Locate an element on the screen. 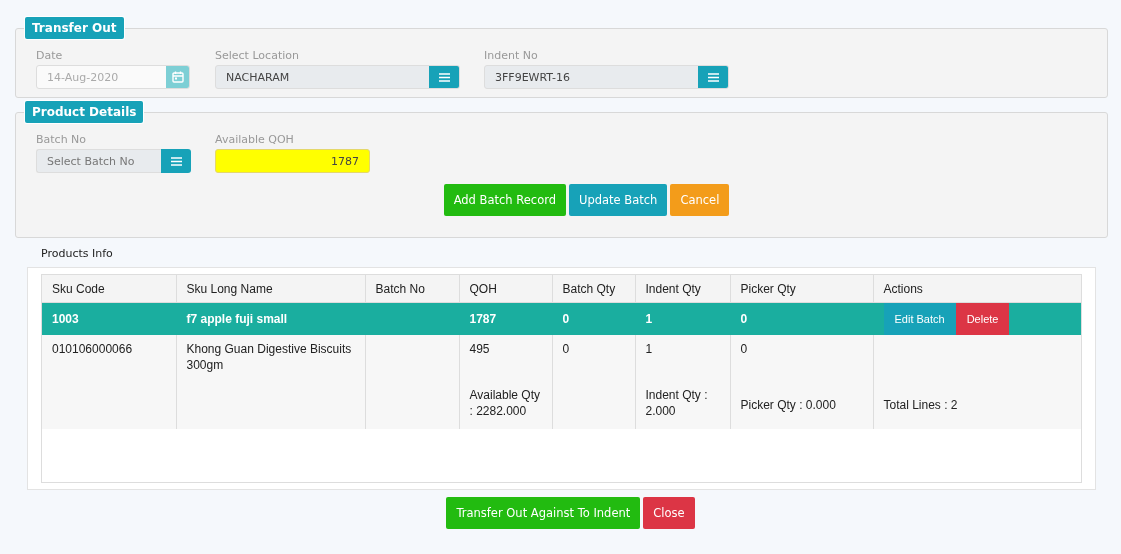  table-cell: 1003 is located at coordinates (65, 319).